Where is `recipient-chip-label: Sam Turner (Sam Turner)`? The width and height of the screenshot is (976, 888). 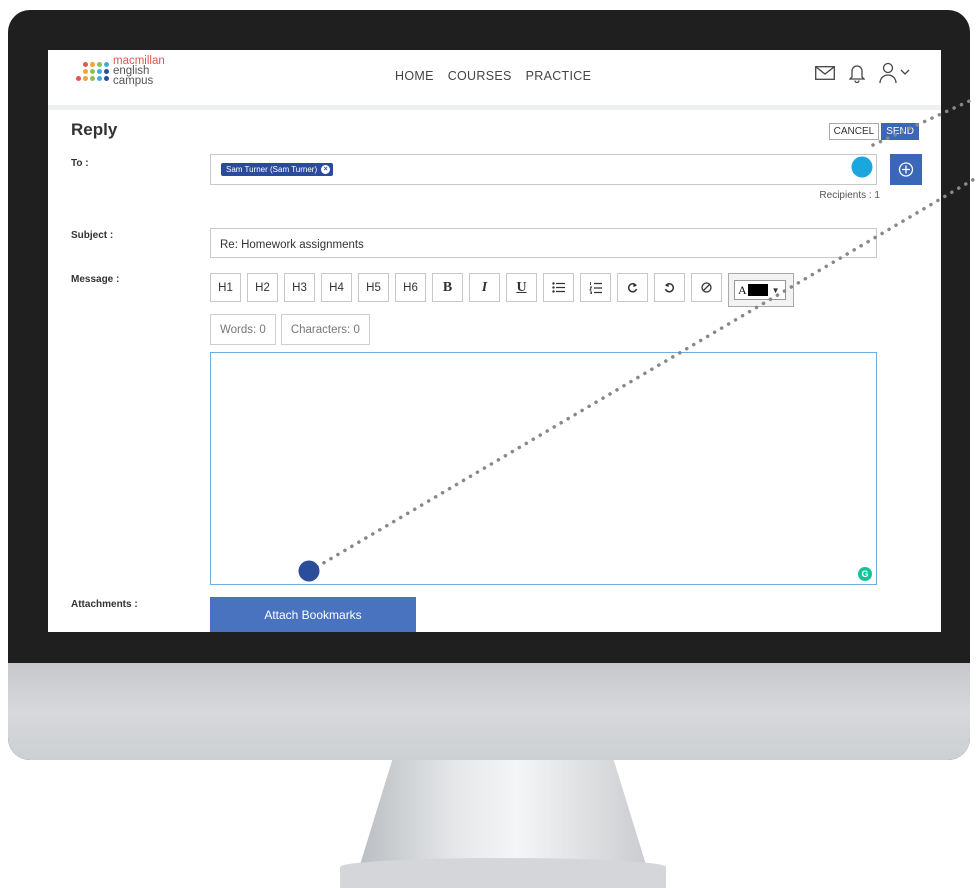 recipient-chip-label: Sam Turner (Sam Turner) is located at coordinates (272, 169).